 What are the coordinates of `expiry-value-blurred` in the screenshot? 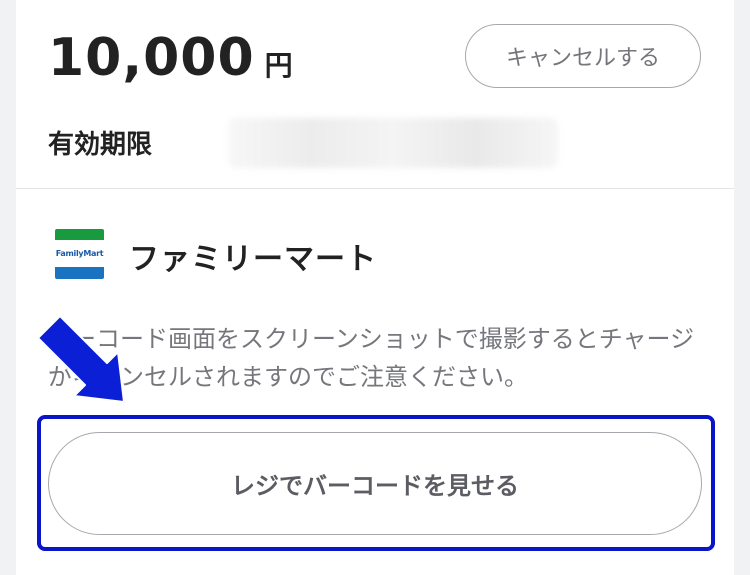 It's located at (393, 143).